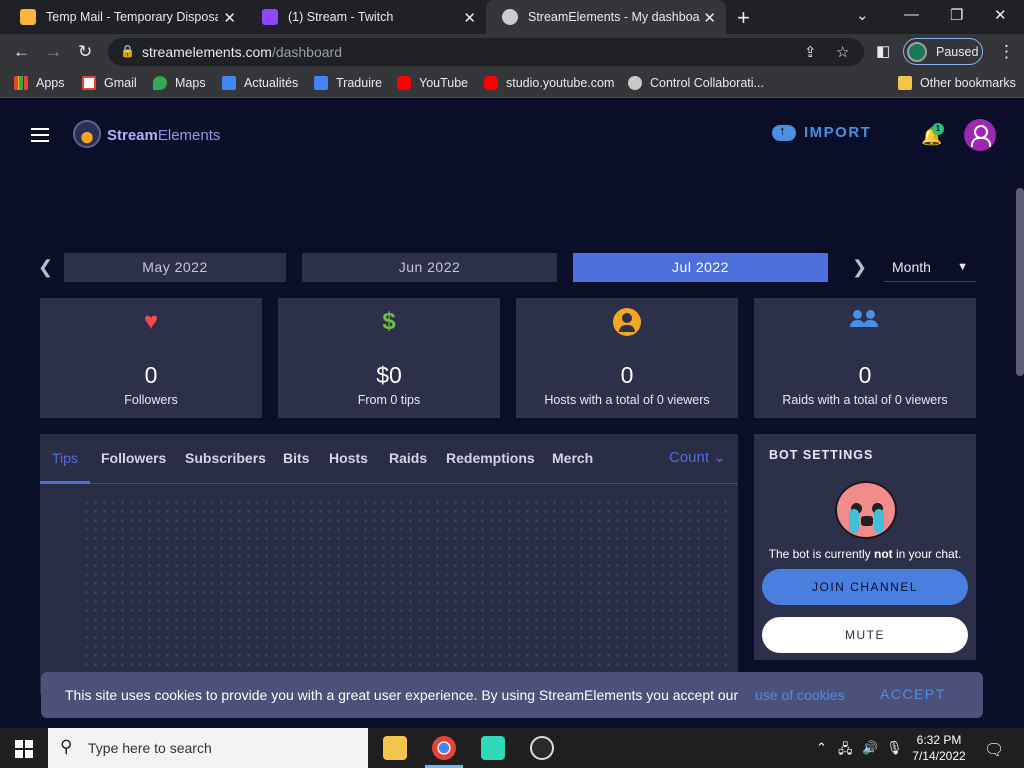 This screenshot has height=768, width=1024. Describe the element at coordinates (980, 135) in the screenshot. I see `user-avatar` at that location.